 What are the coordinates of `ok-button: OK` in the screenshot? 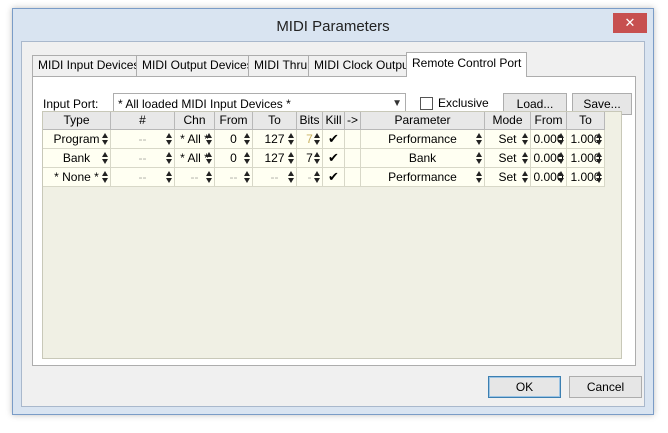 It's located at (524, 387).